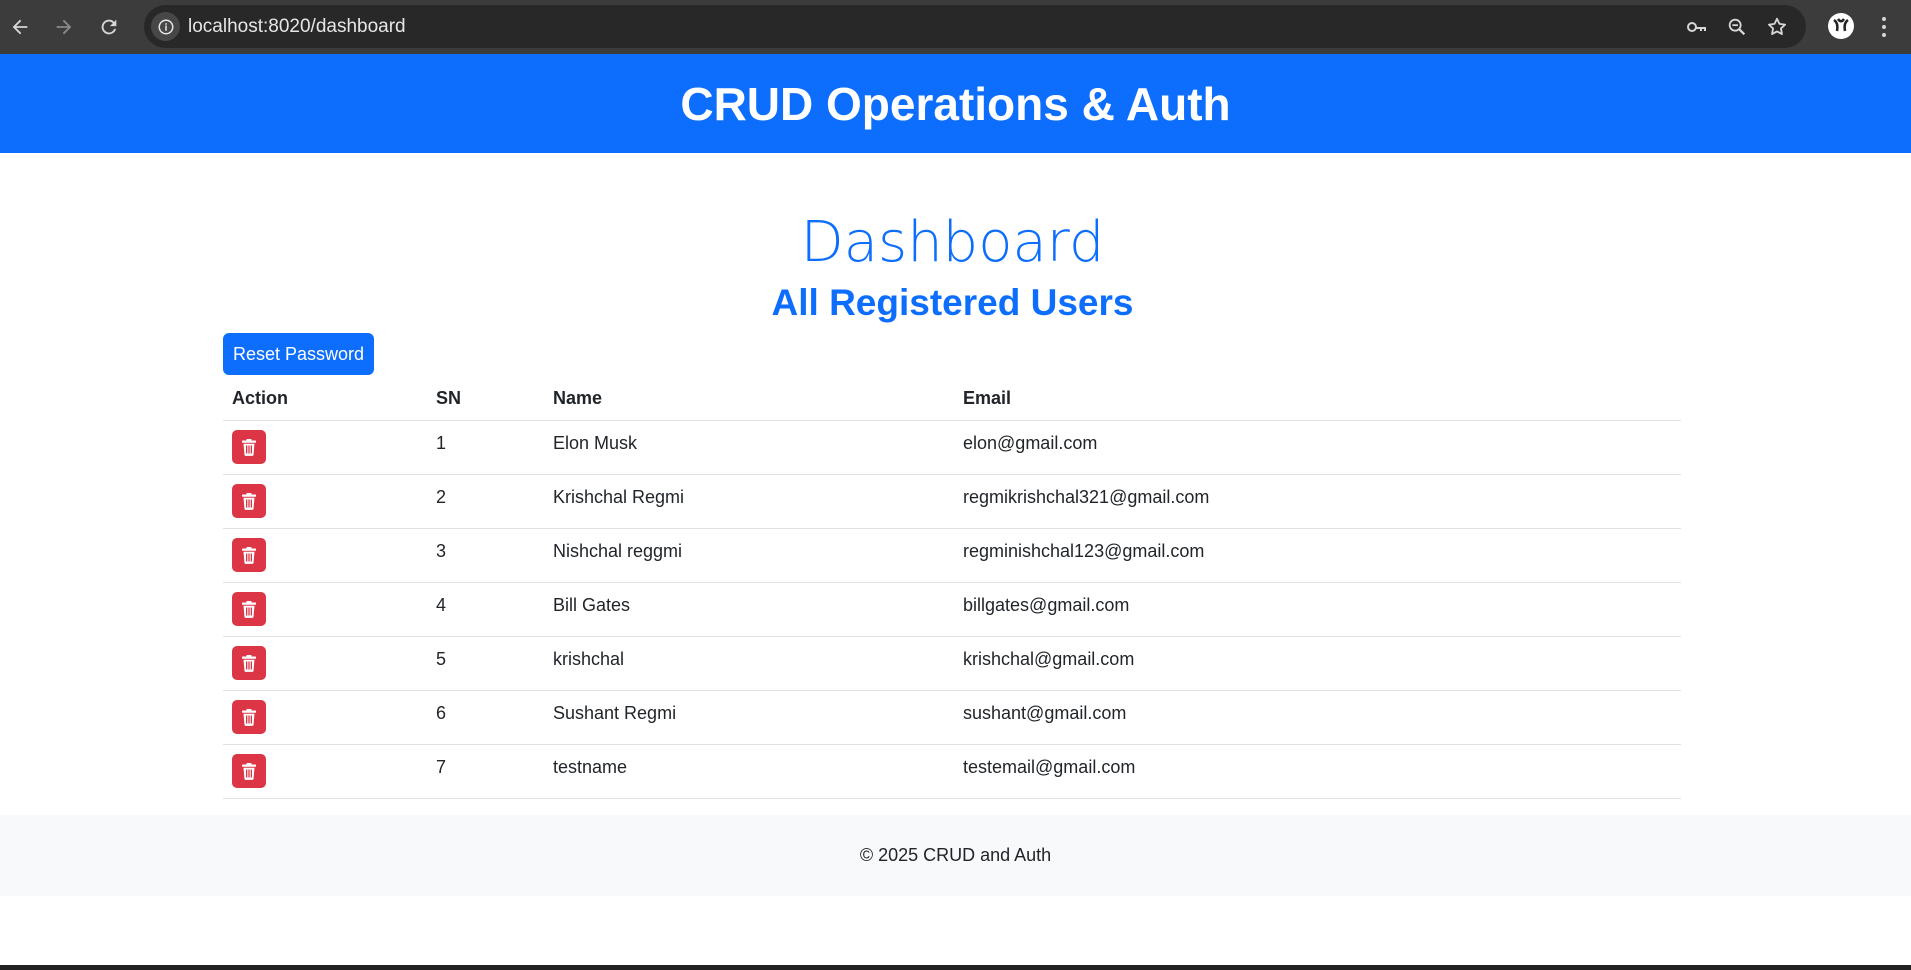  Describe the element at coordinates (749, 399) in the screenshot. I see `column-header-name: Name` at that location.